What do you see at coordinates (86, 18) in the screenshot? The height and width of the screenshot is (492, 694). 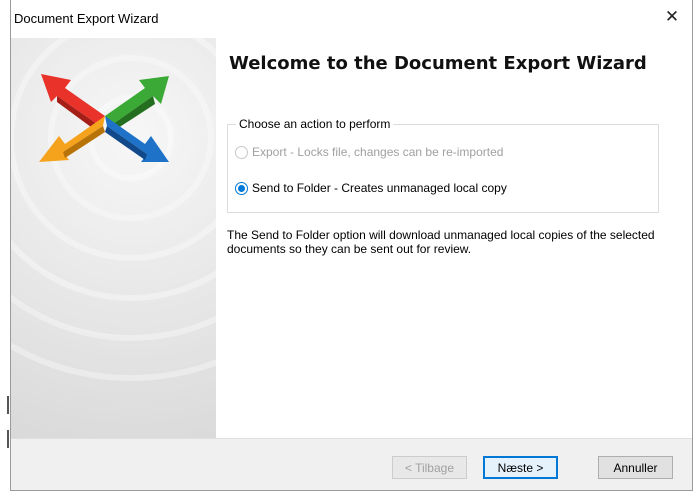 I see `window-title: Document Export Wizard` at bounding box center [86, 18].